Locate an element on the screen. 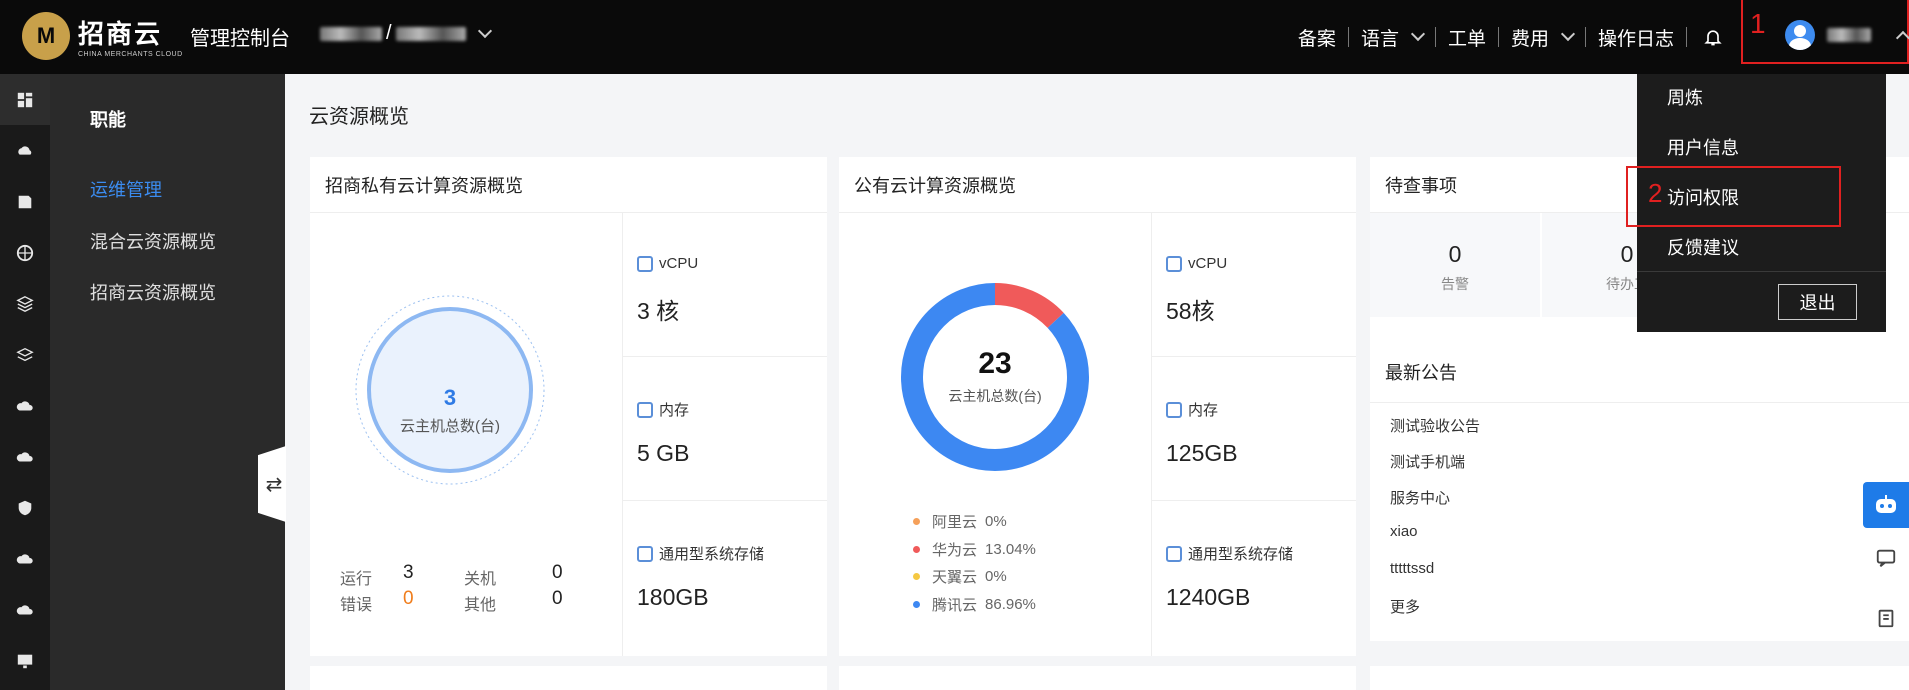 The height and width of the screenshot is (690, 1909). logo: M 招商云 CHINA MERCHANTS CLOUD is located at coordinates (102, 36).